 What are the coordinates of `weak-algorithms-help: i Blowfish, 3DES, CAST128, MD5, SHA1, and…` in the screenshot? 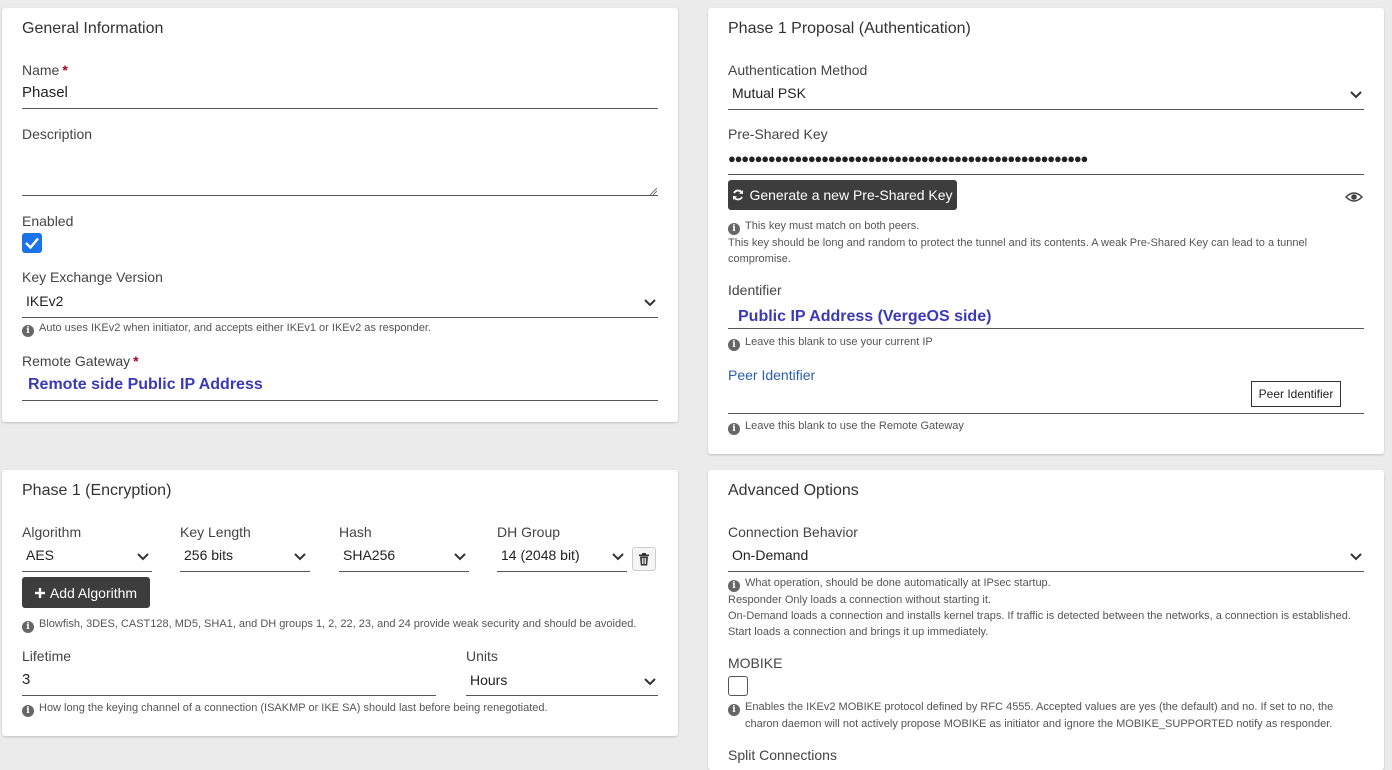 It's located at (329, 624).